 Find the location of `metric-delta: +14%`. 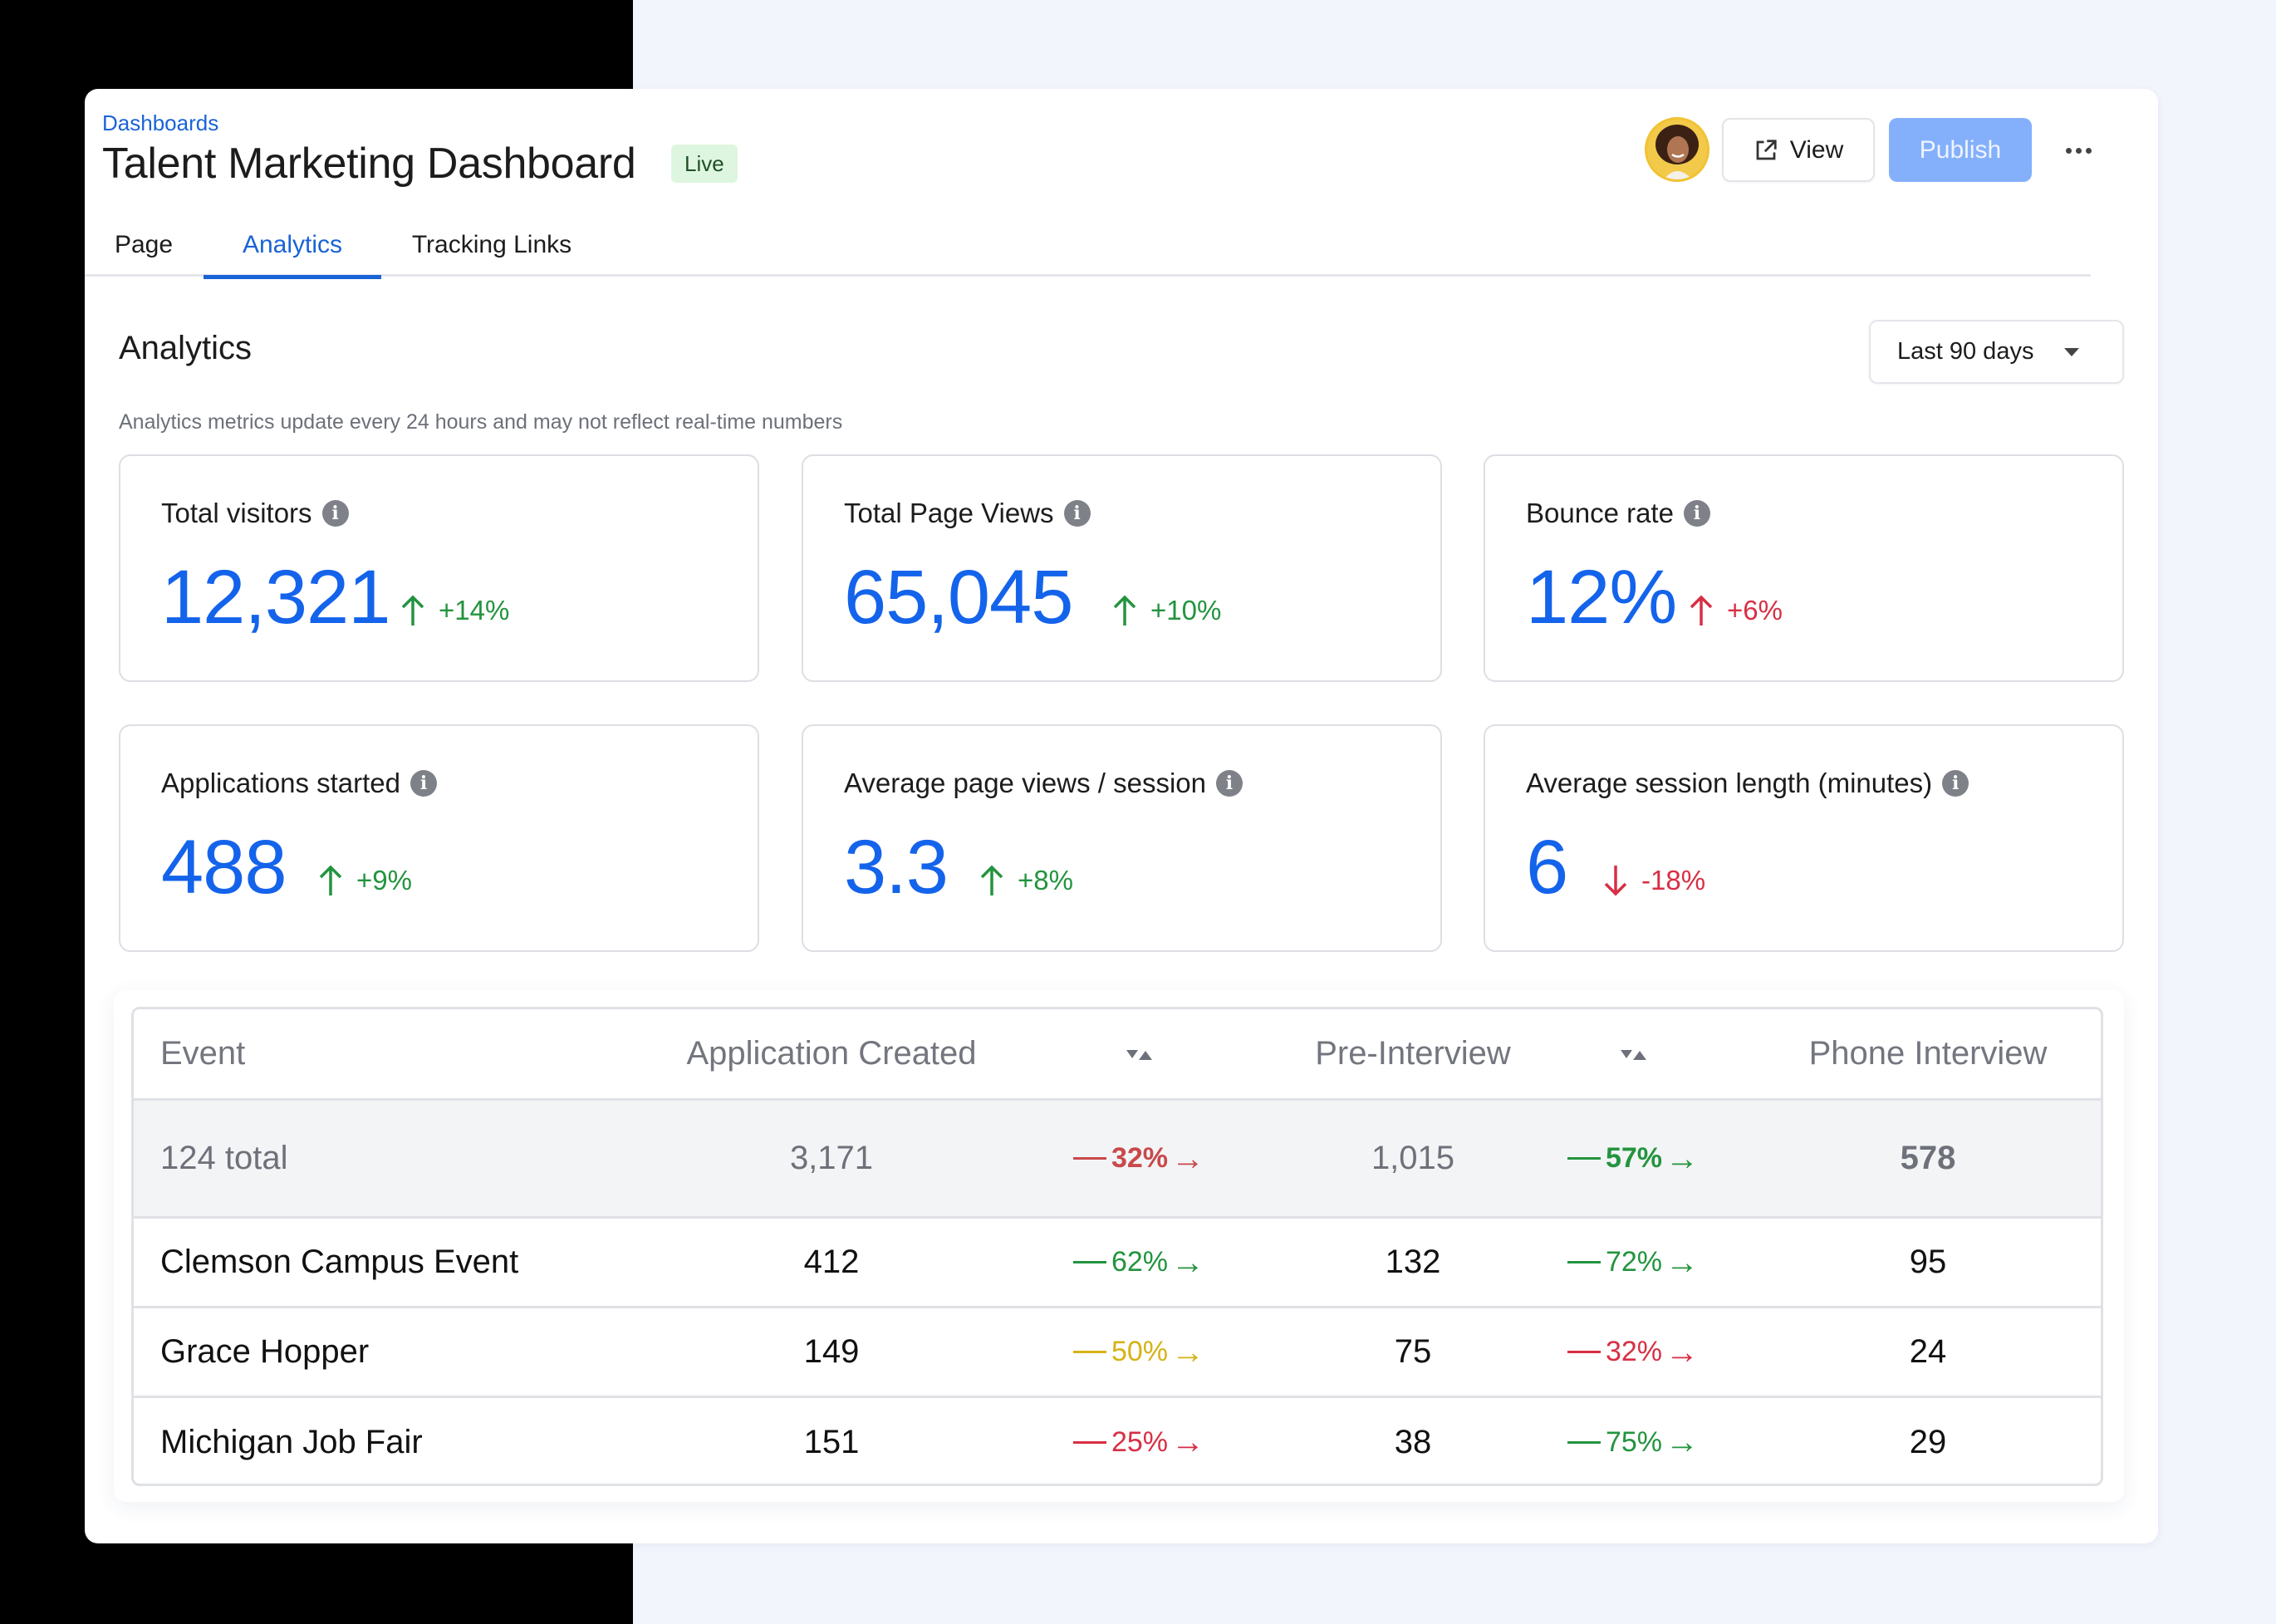

metric-delta: +14% is located at coordinates (454, 610).